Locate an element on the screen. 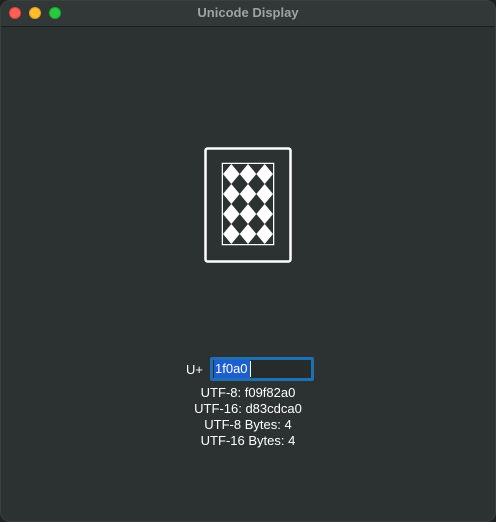 The width and height of the screenshot is (496, 522). utf16-byte-count: UTF-16 Bytes: 4 is located at coordinates (248, 440).